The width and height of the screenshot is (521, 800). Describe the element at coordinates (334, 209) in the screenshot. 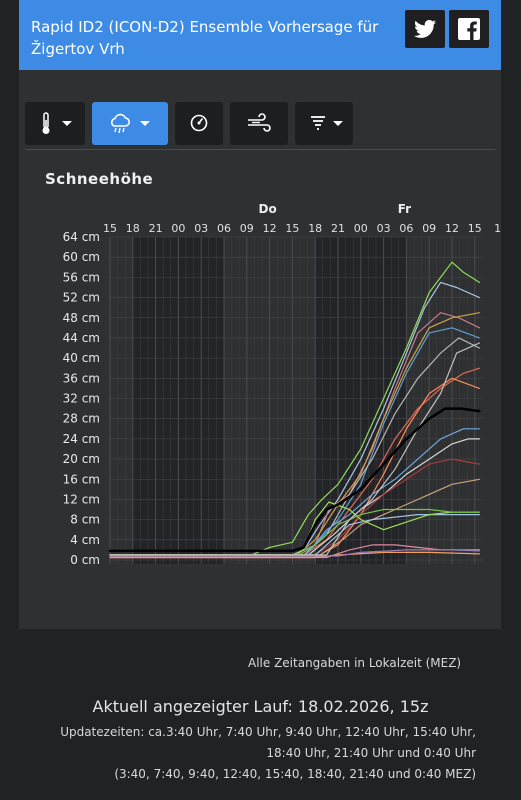

I see `day-labels: Do Fr` at that location.